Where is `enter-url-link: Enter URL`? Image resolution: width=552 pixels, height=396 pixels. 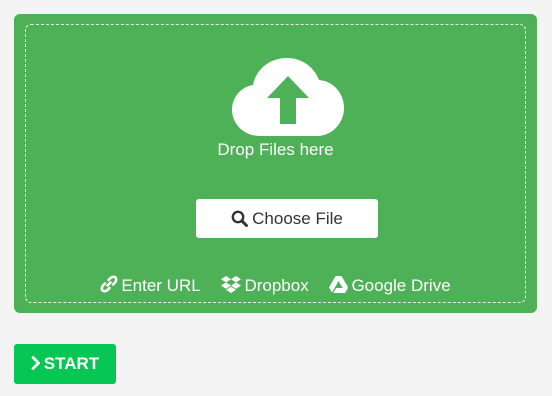
enter-url-link: Enter URL is located at coordinates (150, 285).